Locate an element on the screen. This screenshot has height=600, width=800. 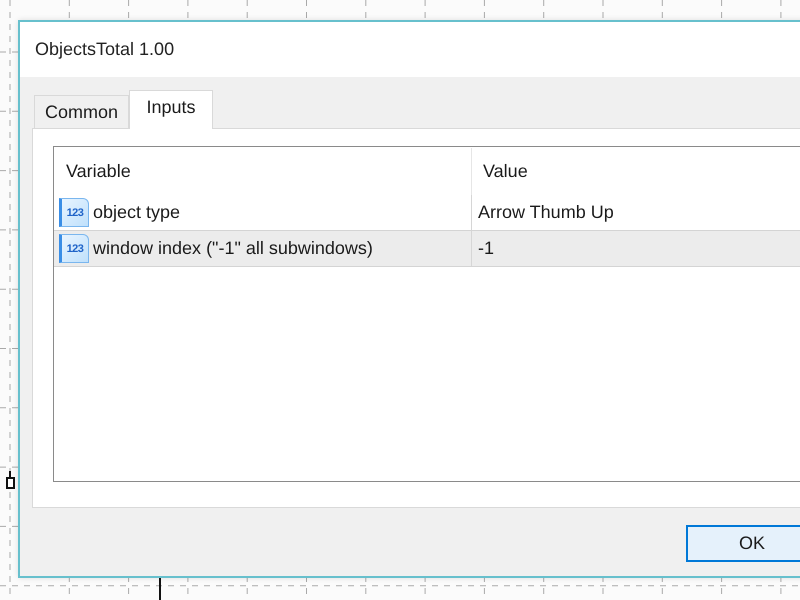
variable-name: window index ("-1" all subwindows) is located at coordinates (233, 248).